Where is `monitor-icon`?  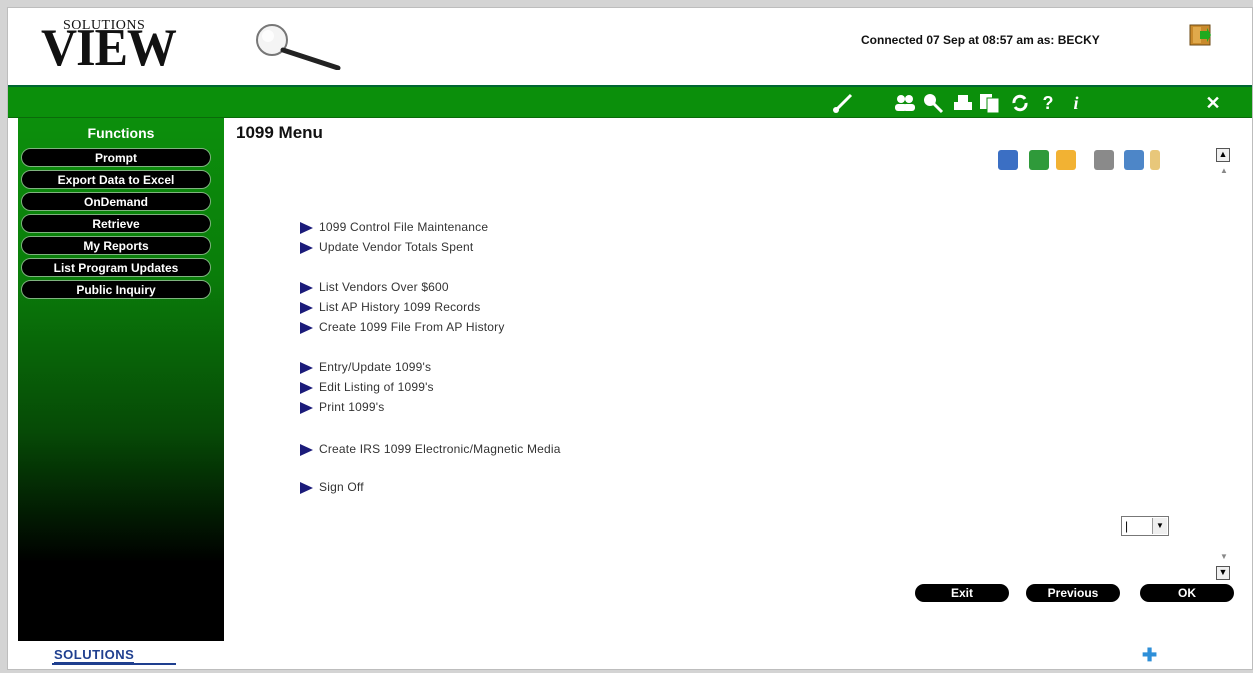 monitor-icon is located at coordinates (1134, 160).